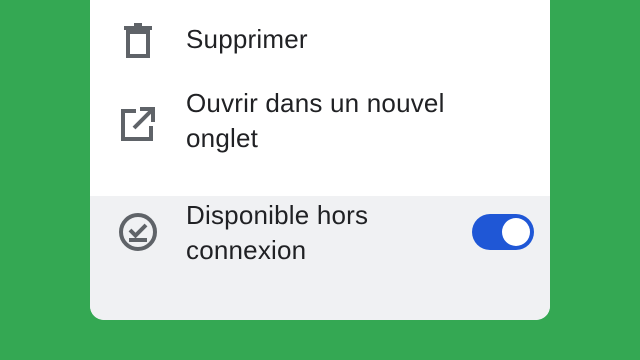 Image resolution: width=640 pixels, height=360 pixels. What do you see at coordinates (138, 40) in the screenshot?
I see `trash-icon` at bounding box center [138, 40].